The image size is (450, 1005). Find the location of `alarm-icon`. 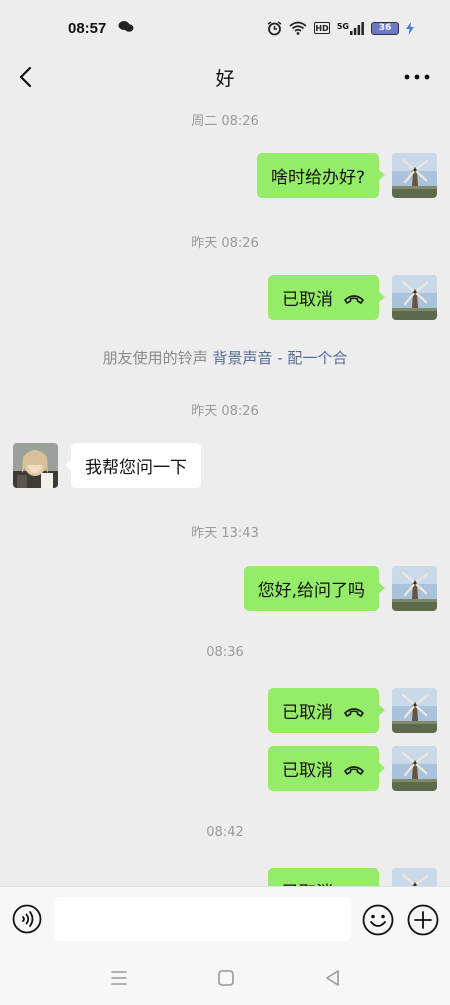

alarm-icon is located at coordinates (274, 27).